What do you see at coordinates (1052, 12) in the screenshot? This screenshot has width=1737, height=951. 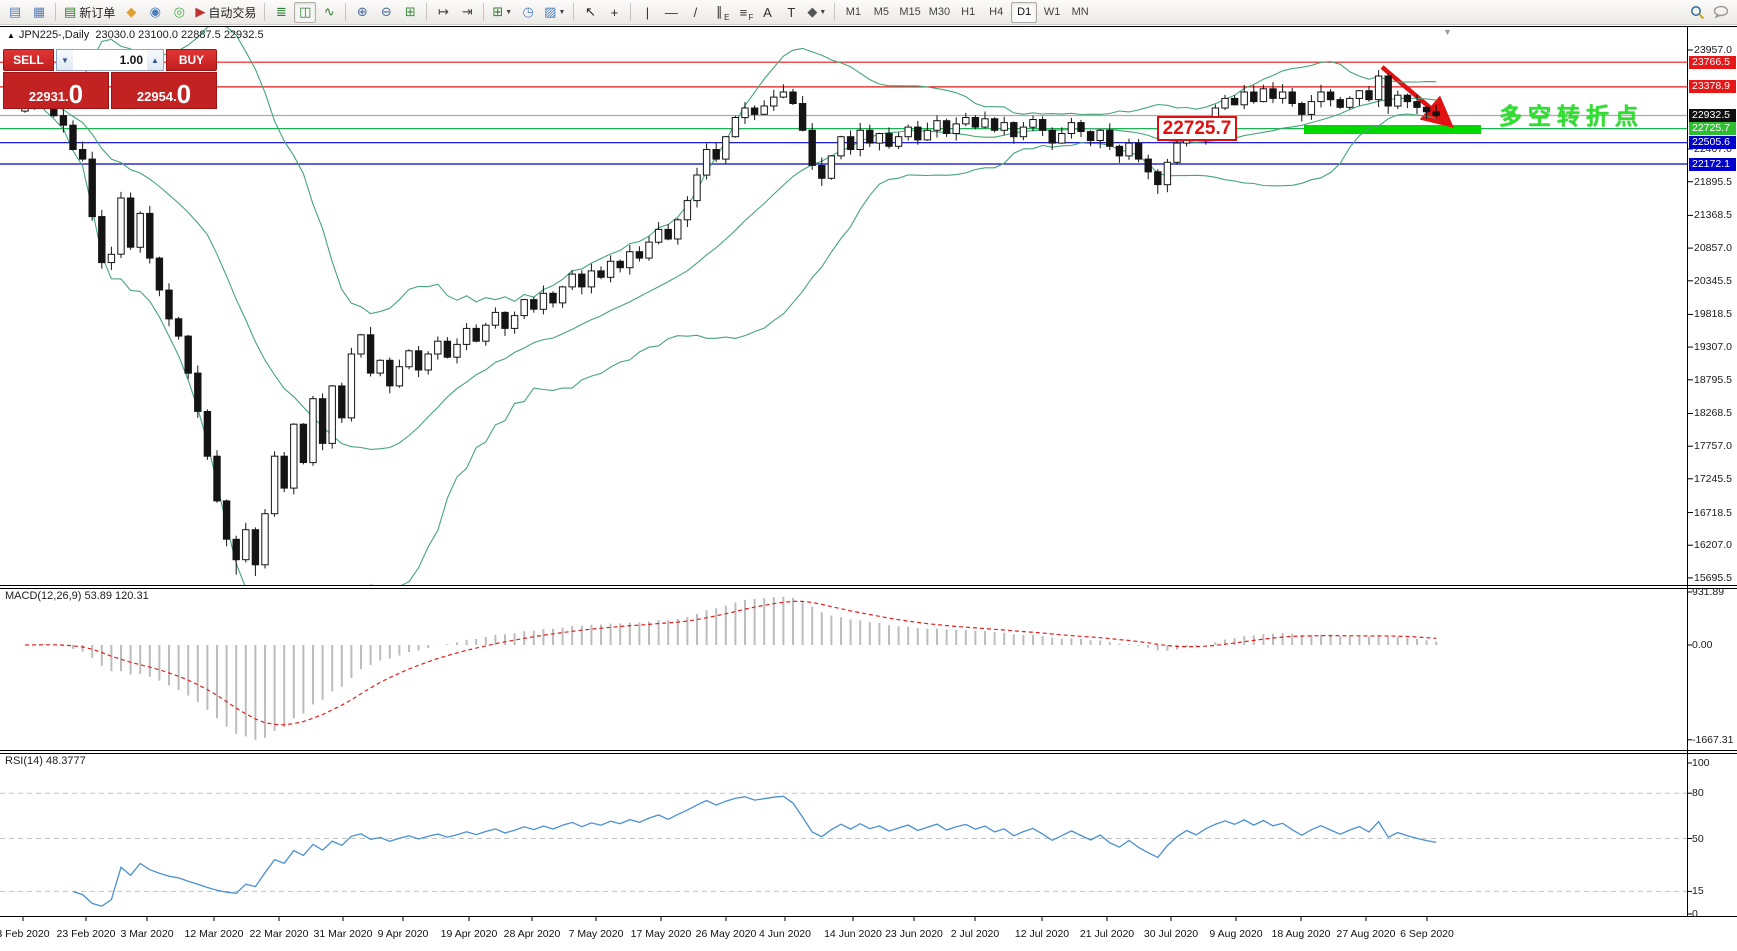 I see `timeframe-w1-button: W1` at bounding box center [1052, 12].